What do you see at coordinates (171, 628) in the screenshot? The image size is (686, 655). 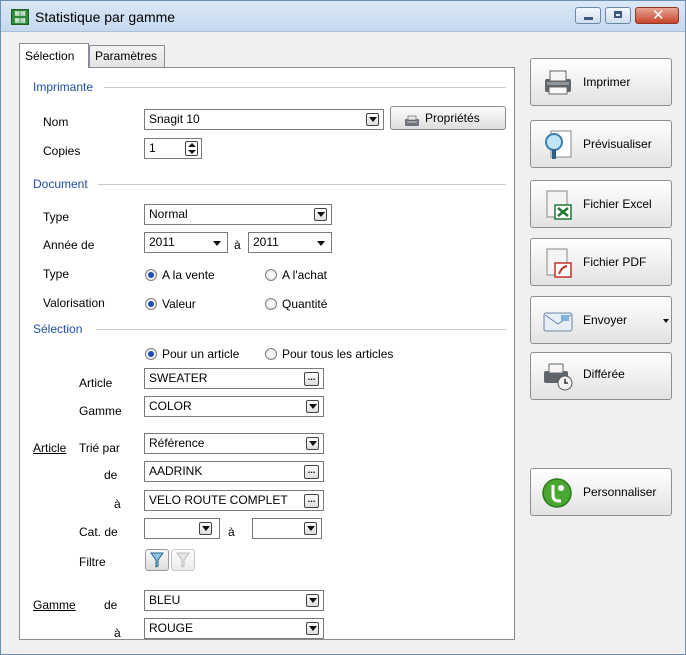 I see `gamme-a-value: ROUGE` at bounding box center [171, 628].